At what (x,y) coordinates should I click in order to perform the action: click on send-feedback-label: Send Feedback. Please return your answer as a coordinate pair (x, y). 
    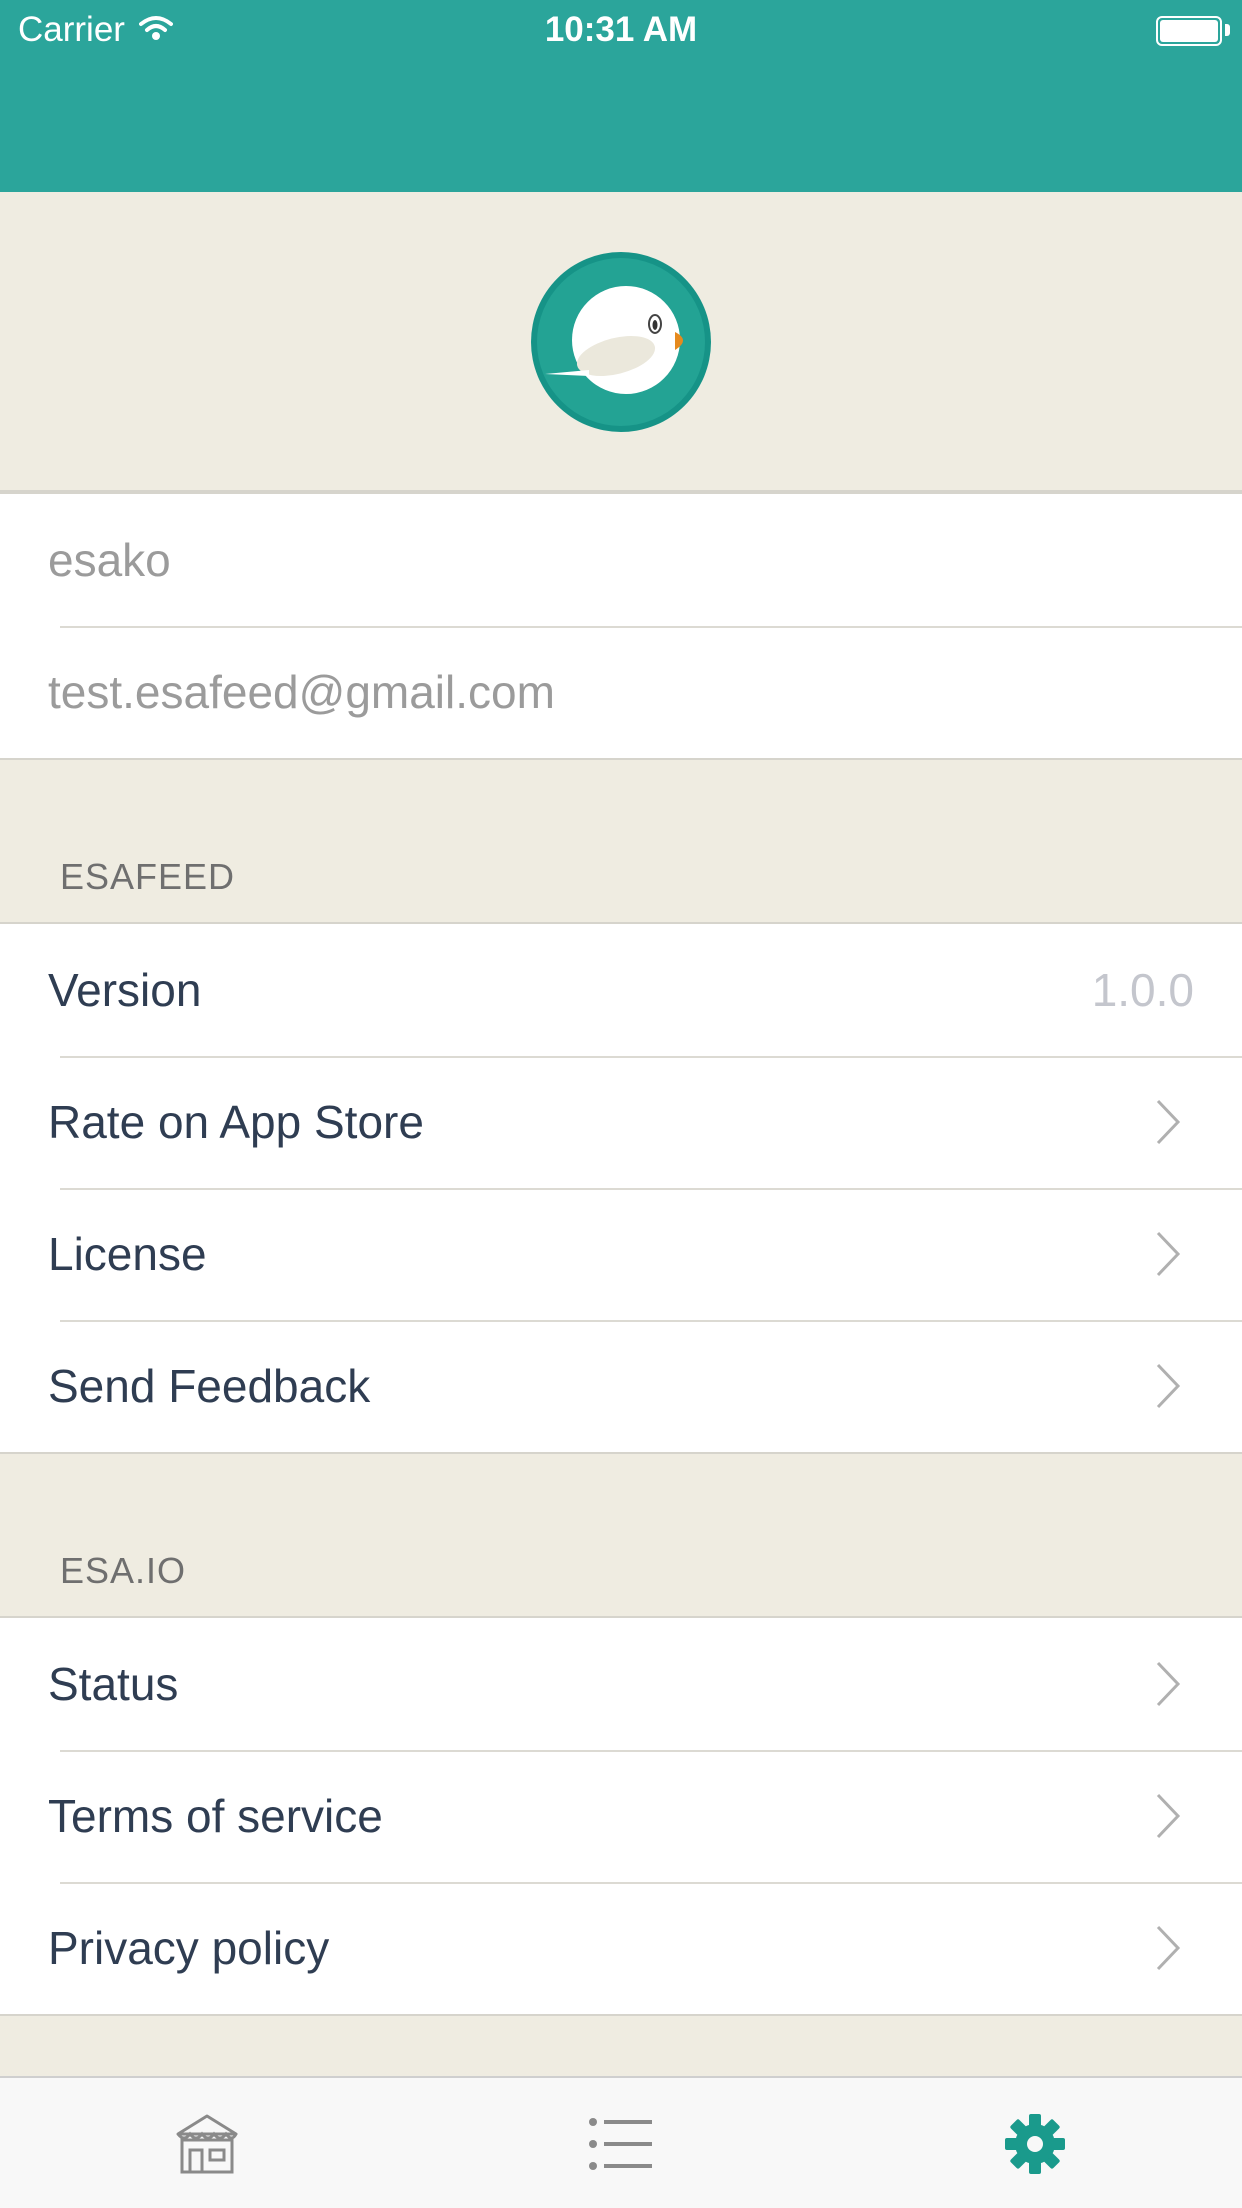
    Looking at the image, I should click on (209, 1386).